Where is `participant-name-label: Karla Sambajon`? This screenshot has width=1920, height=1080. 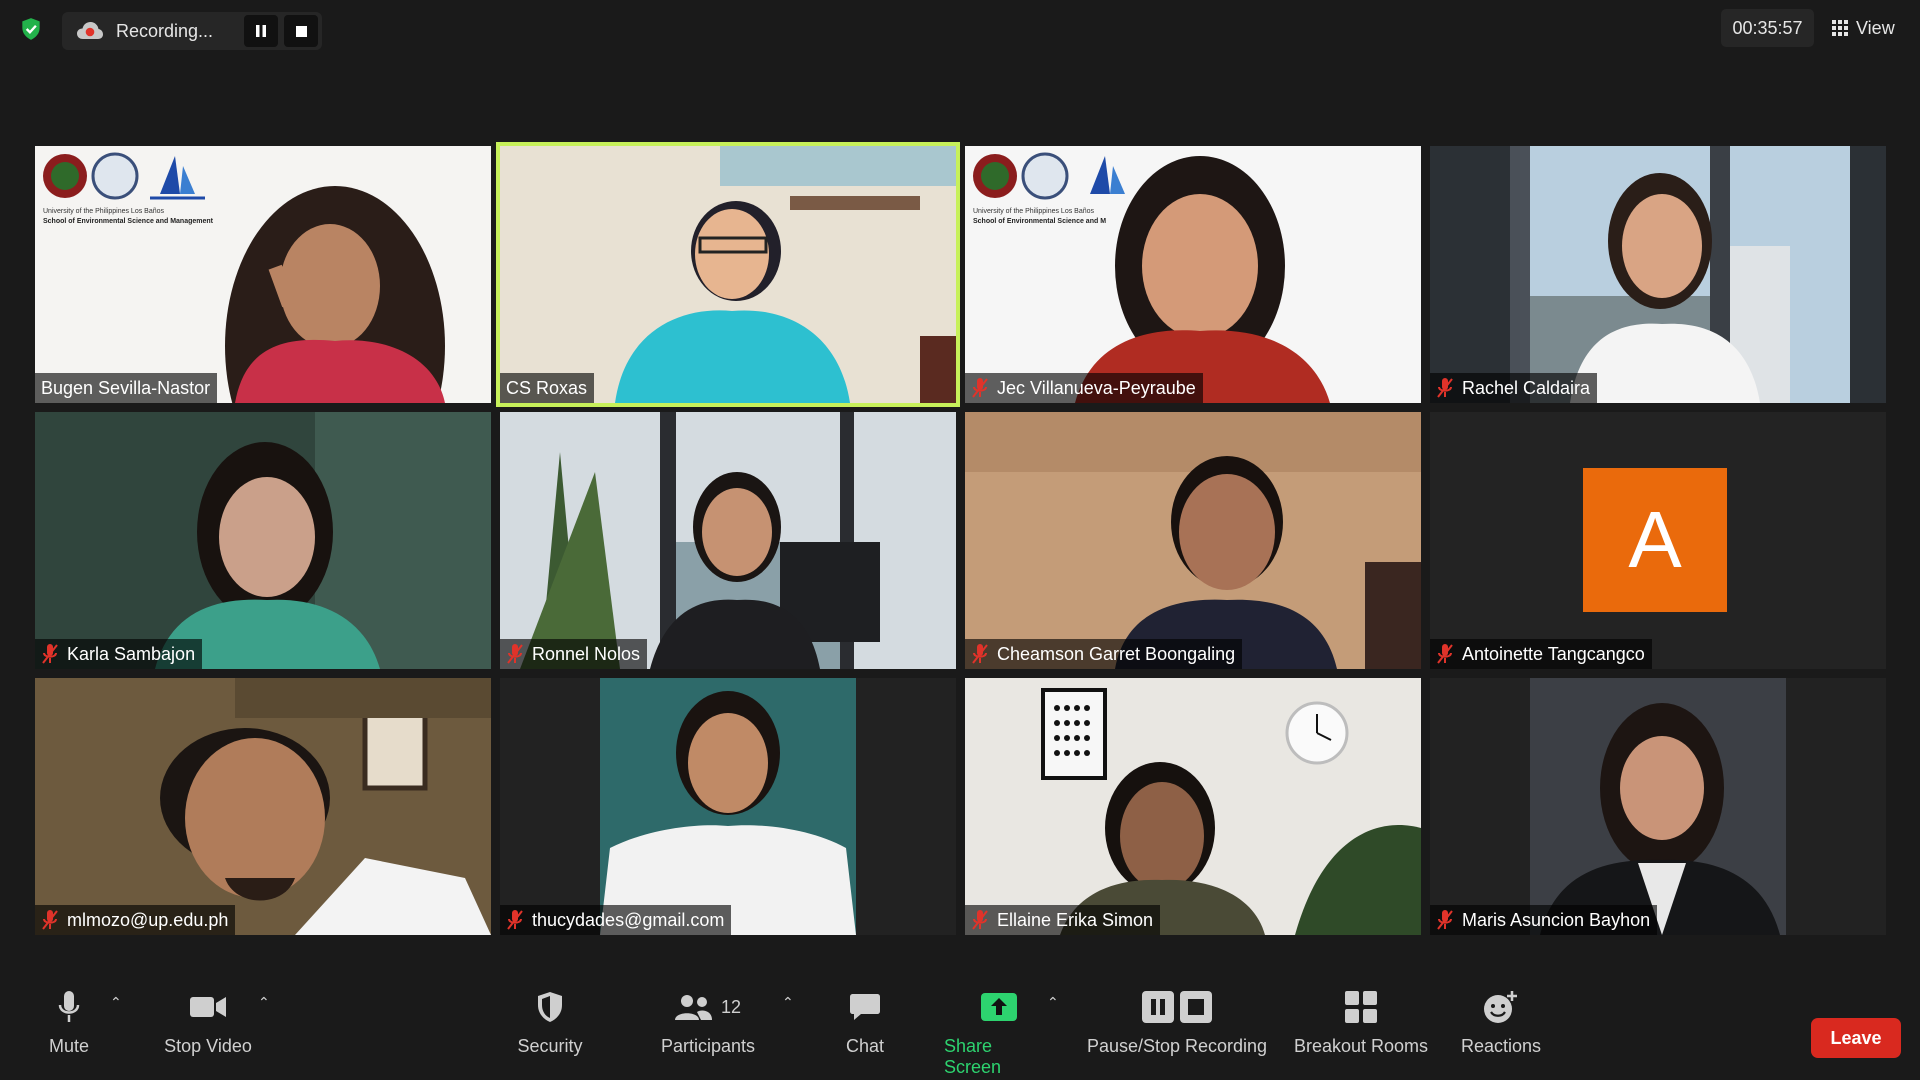 participant-name-label: Karla Sambajon is located at coordinates (119, 654).